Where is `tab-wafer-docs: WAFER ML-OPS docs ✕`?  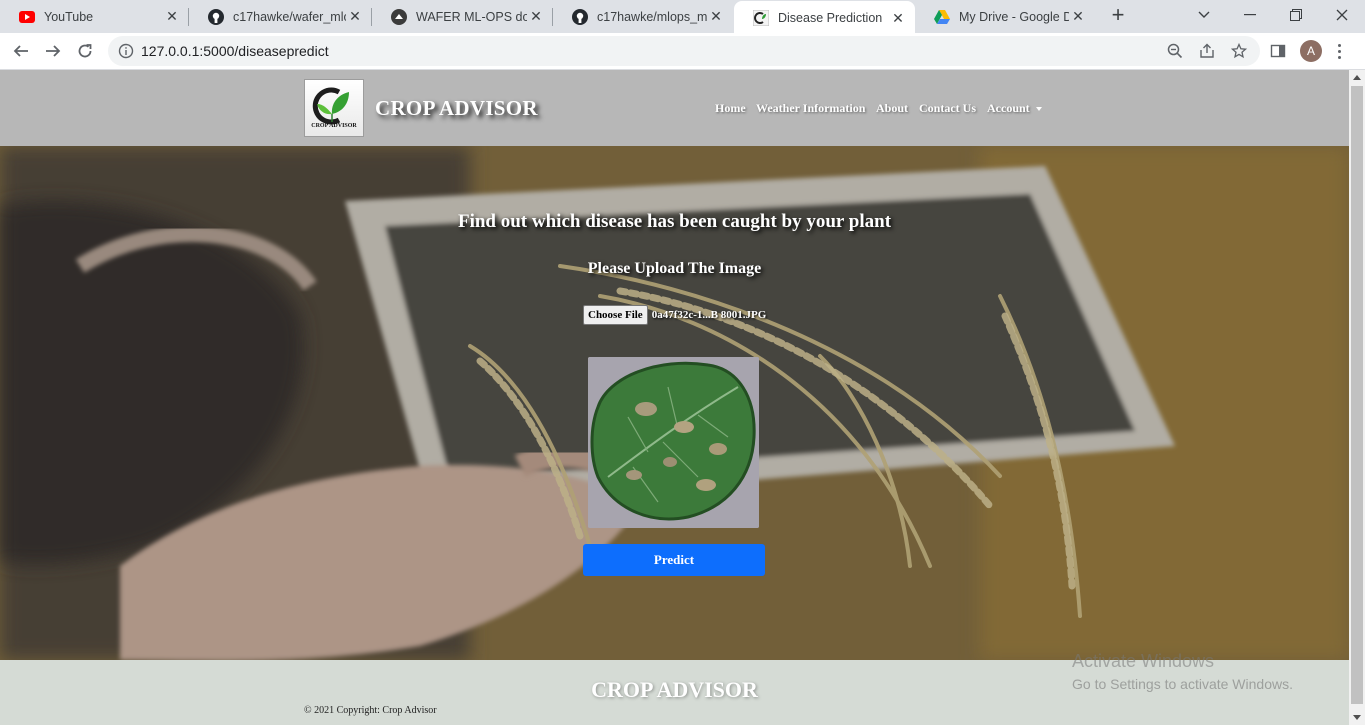 tab-wafer-docs: WAFER ML-OPS docs ✕ is located at coordinates (462, 16).